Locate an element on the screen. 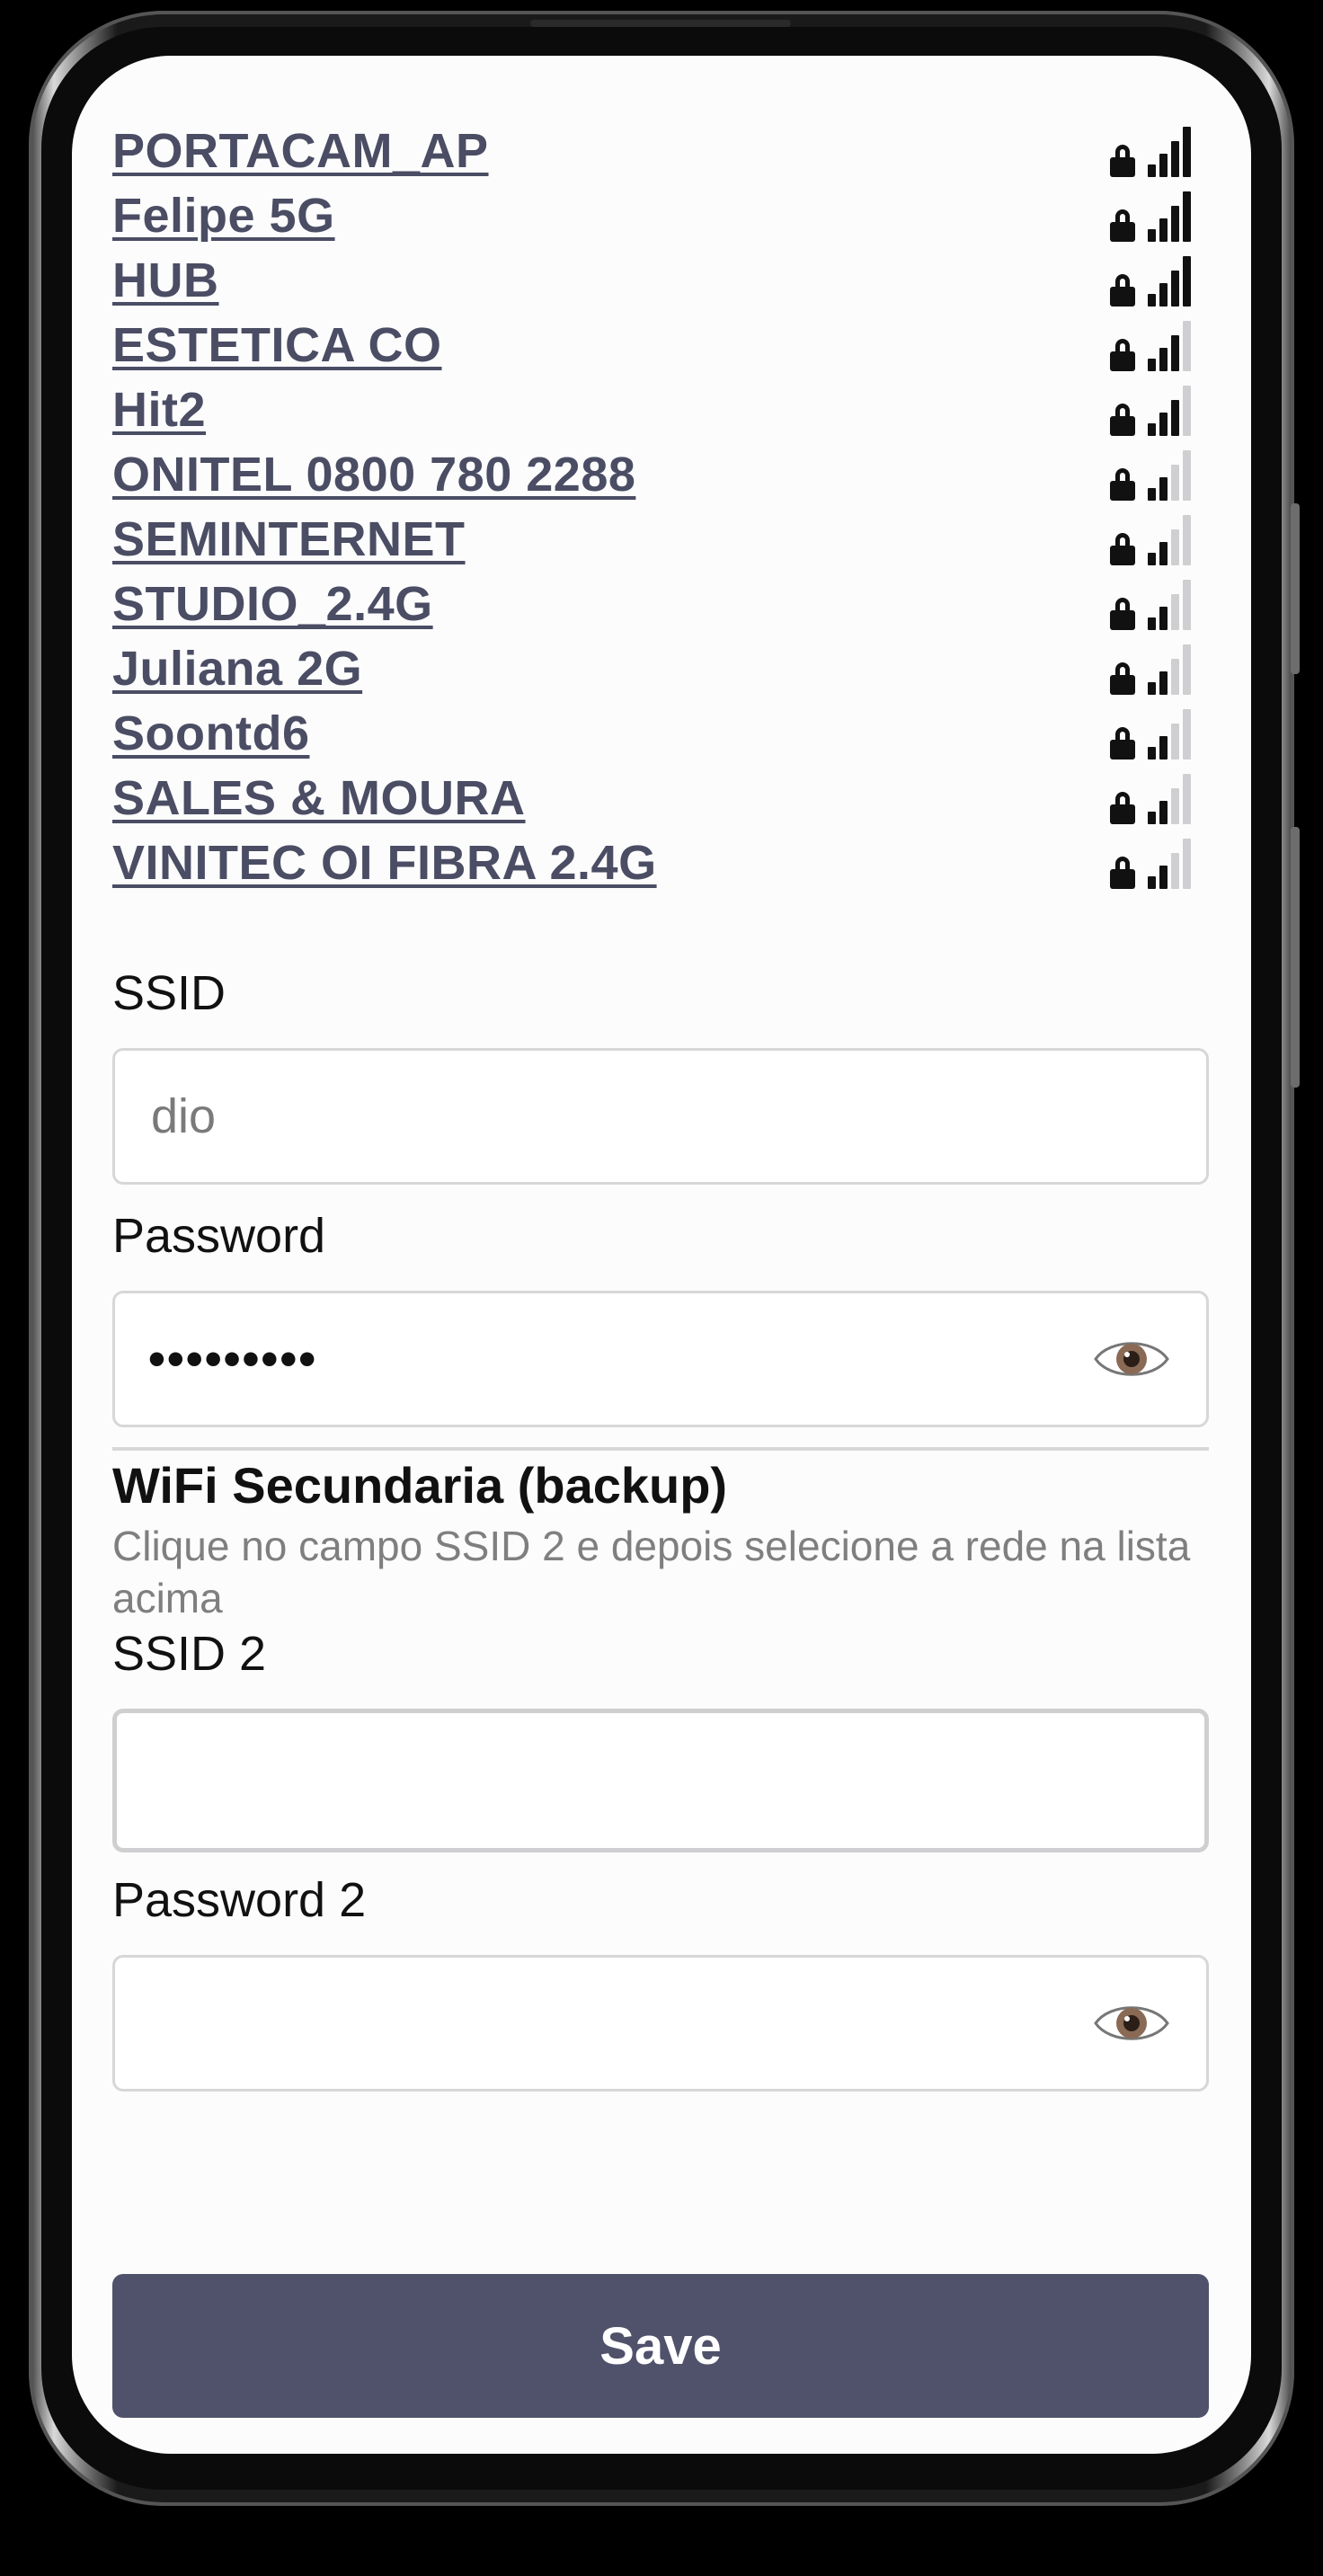 Image resolution: width=1323 pixels, height=2576 pixels. network-item: ESTETICA CO is located at coordinates (660, 345).